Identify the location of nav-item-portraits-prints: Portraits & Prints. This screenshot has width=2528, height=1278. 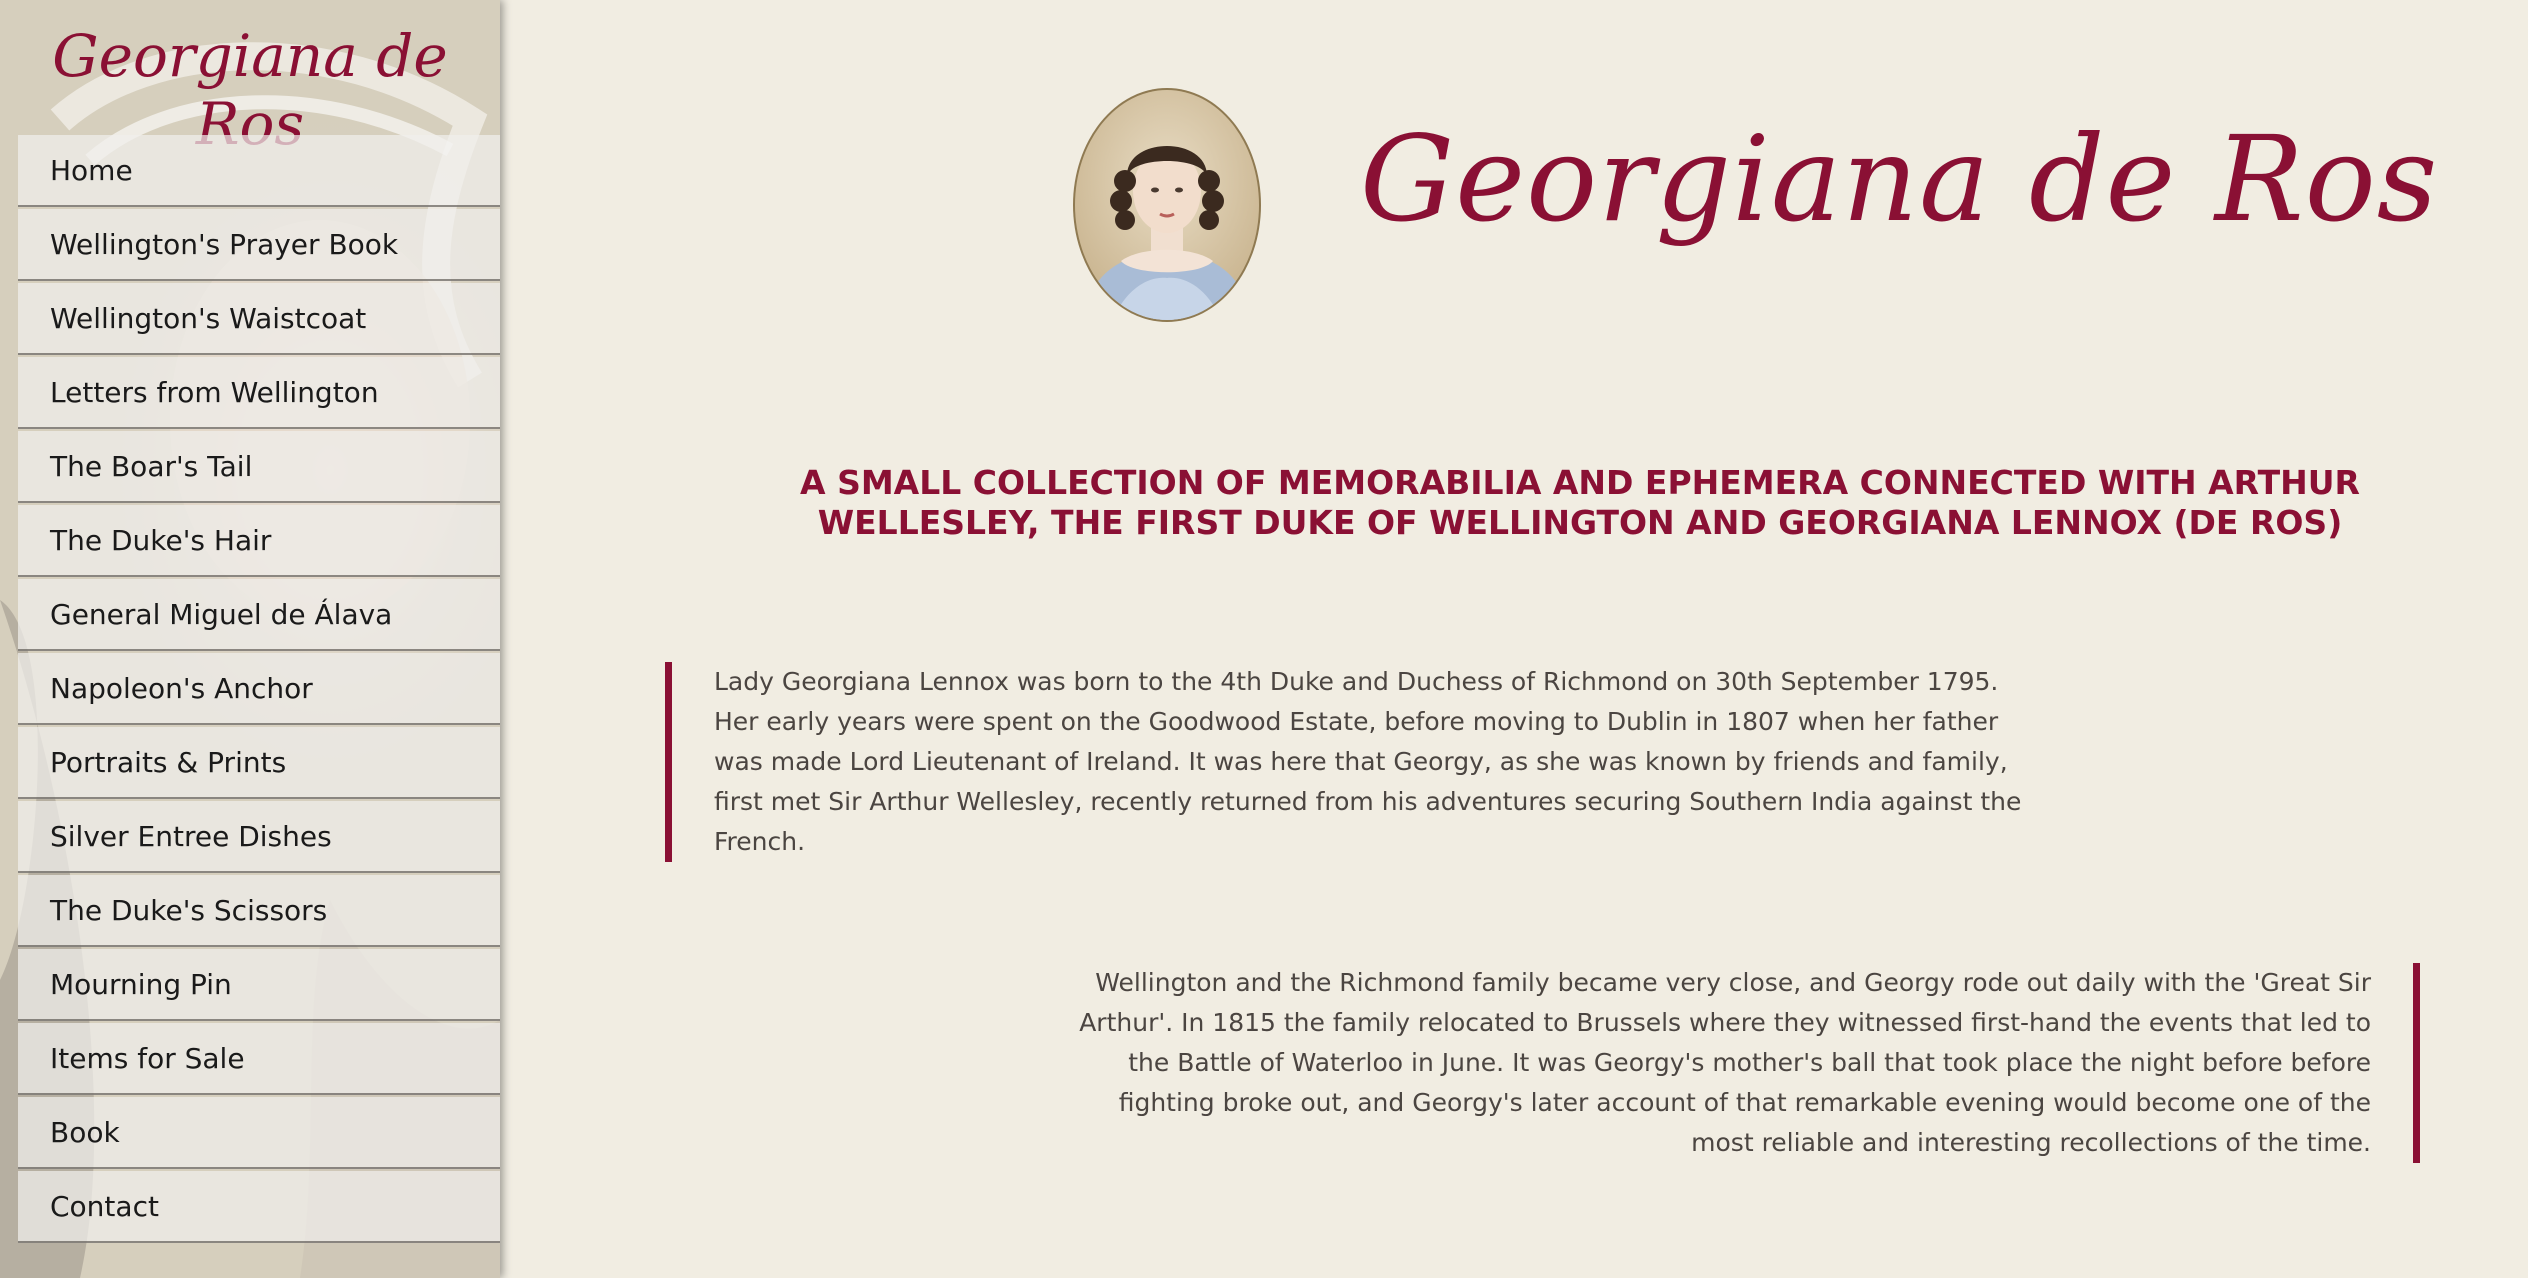
(259, 763).